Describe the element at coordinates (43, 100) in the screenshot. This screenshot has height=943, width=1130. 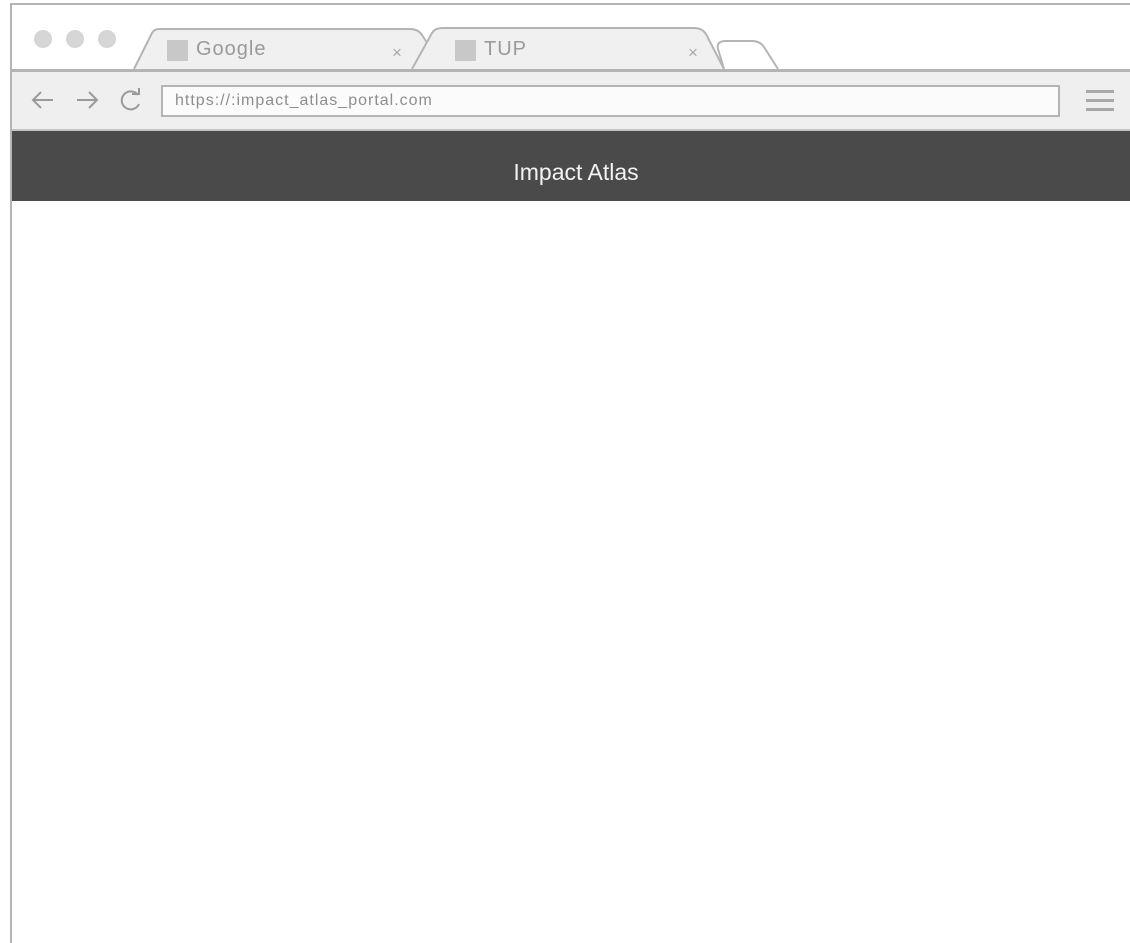
I see `back-arrow-icon` at that location.